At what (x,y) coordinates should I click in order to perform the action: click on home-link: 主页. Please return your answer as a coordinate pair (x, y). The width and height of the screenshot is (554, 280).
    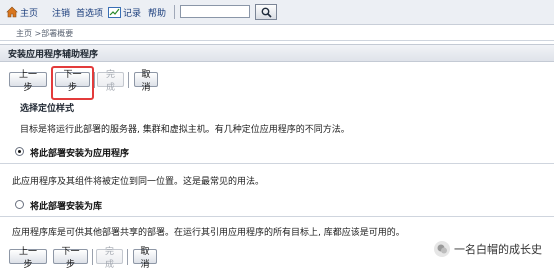
    Looking at the image, I should click on (22, 12).